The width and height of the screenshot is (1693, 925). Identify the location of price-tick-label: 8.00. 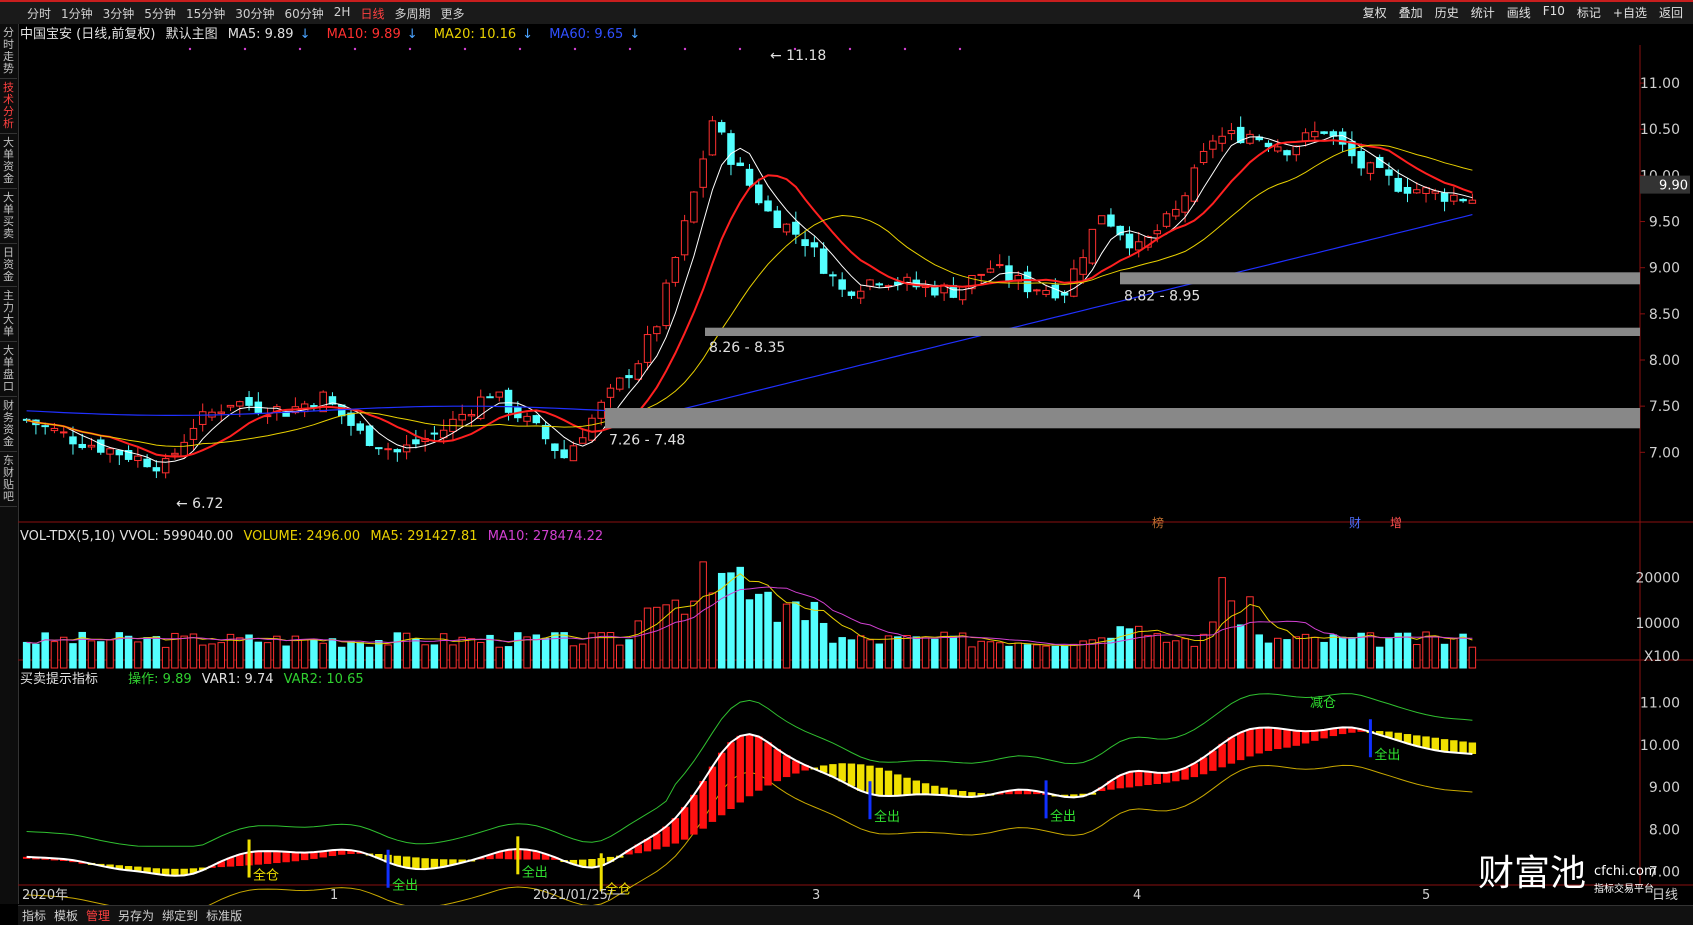
(1664, 361).